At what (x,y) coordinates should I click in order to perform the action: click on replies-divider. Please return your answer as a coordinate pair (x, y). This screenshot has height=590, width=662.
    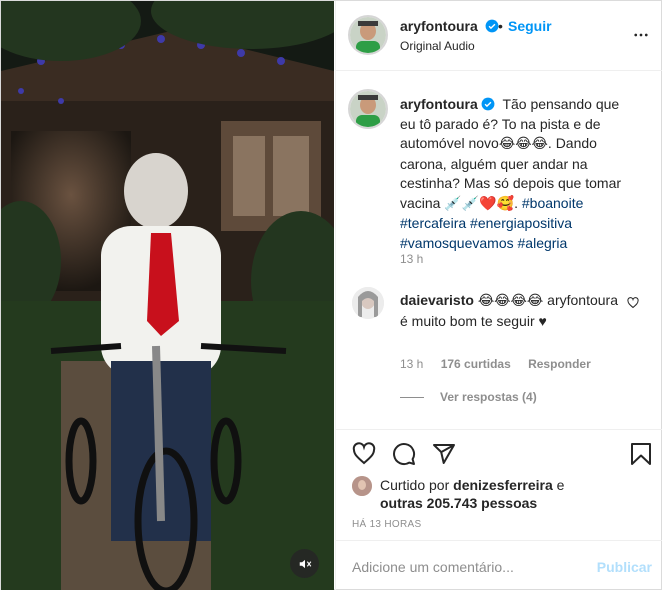
    Looking at the image, I should click on (412, 397).